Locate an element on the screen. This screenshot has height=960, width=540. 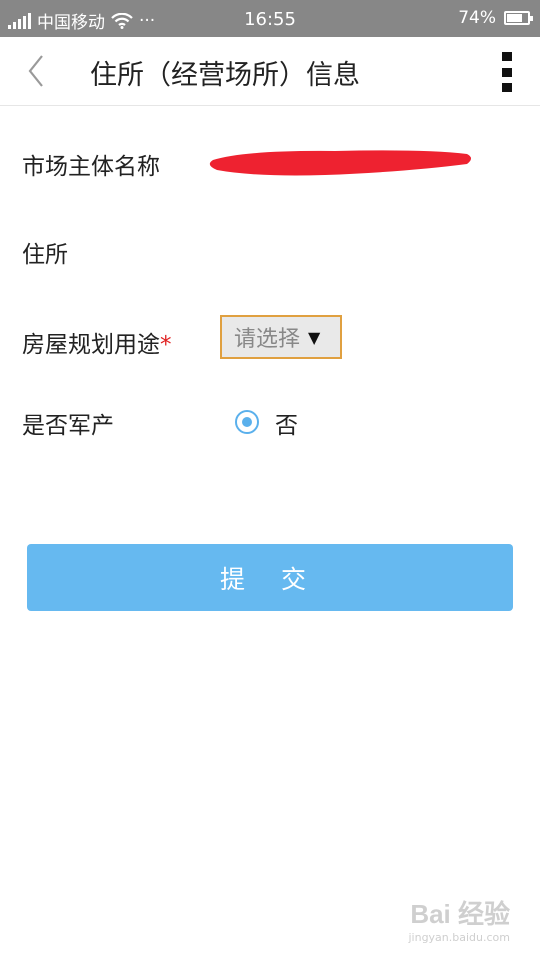
usage-label: 房屋规划用途* is located at coordinates (97, 342).